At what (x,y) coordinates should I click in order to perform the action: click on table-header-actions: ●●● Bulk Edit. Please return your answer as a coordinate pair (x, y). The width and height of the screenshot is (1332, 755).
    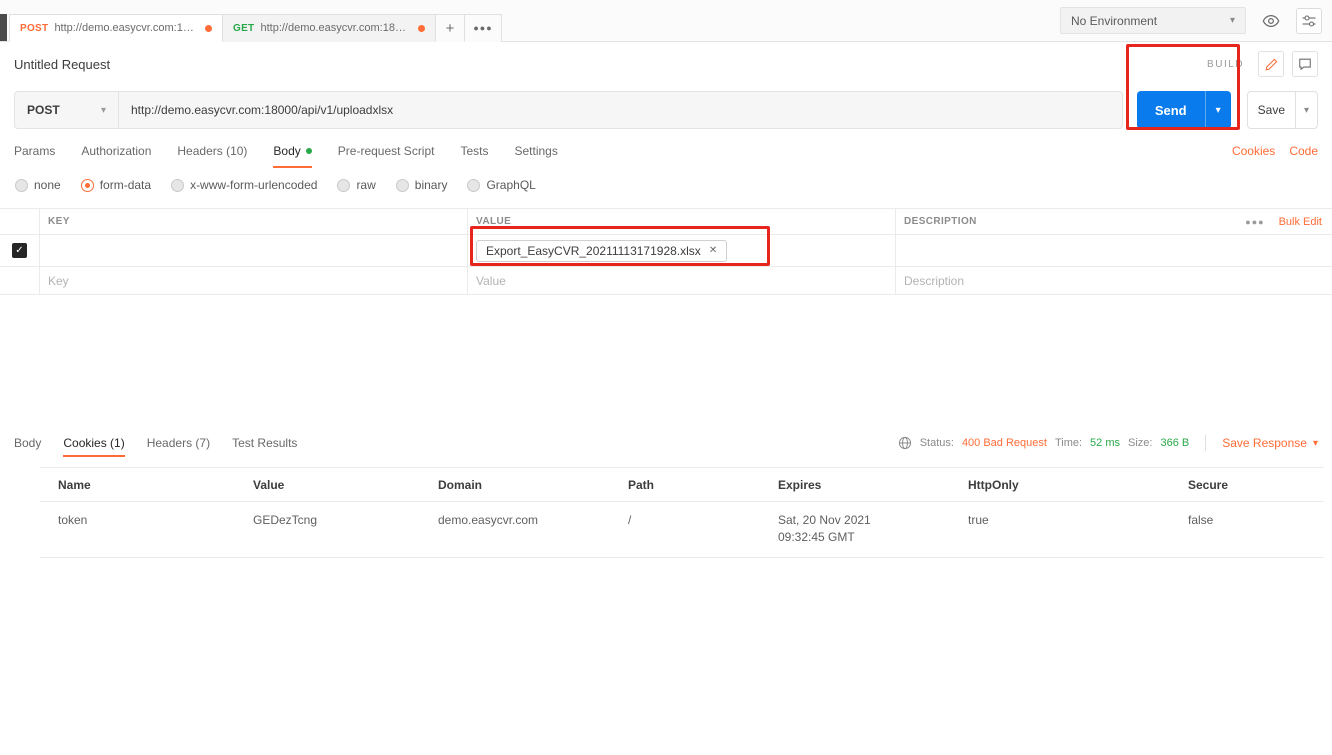
    Looking at the image, I should click on (1283, 222).